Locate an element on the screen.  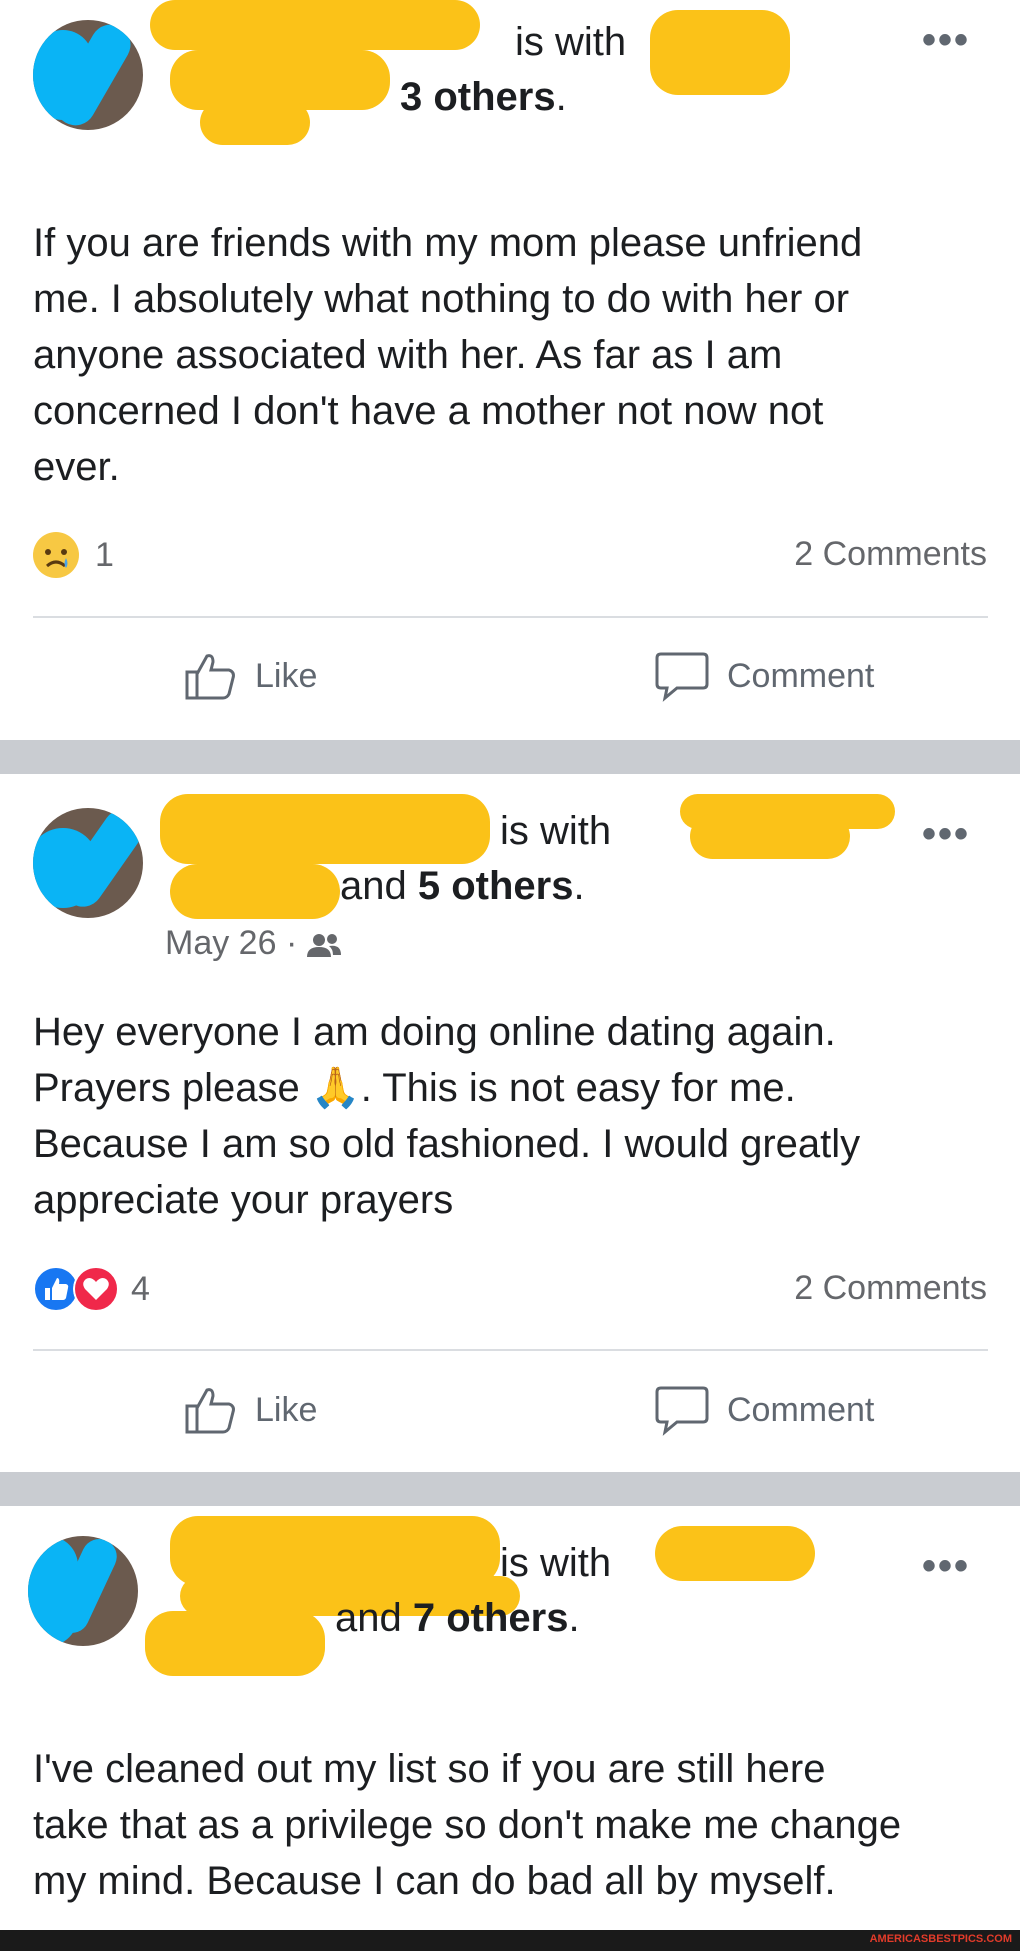
post-header-line: and 5 others. is located at coordinates (462, 886).